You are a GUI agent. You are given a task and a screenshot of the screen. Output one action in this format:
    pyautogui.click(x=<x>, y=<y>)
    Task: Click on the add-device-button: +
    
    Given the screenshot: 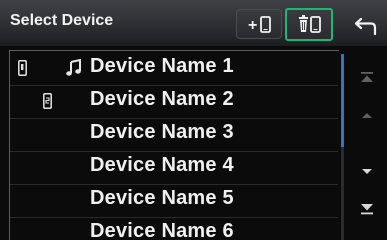 What is the action you would take?
    pyautogui.click(x=259, y=24)
    